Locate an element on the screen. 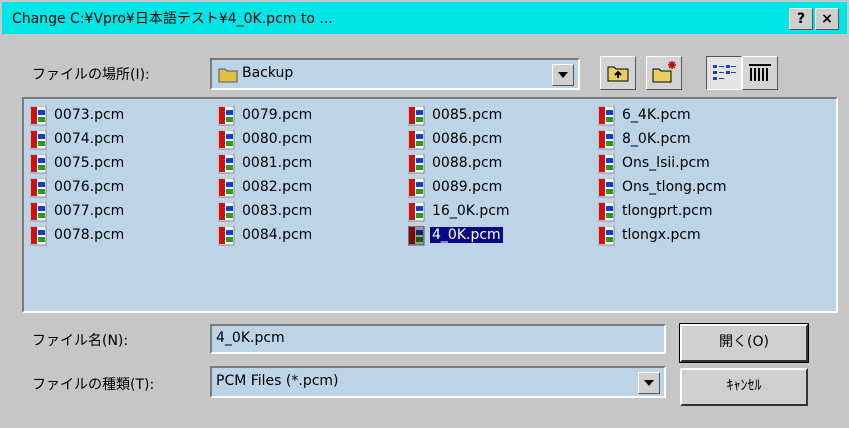 The height and width of the screenshot is (428, 849). file-name: 0085.pcm is located at coordinates (467, 115).